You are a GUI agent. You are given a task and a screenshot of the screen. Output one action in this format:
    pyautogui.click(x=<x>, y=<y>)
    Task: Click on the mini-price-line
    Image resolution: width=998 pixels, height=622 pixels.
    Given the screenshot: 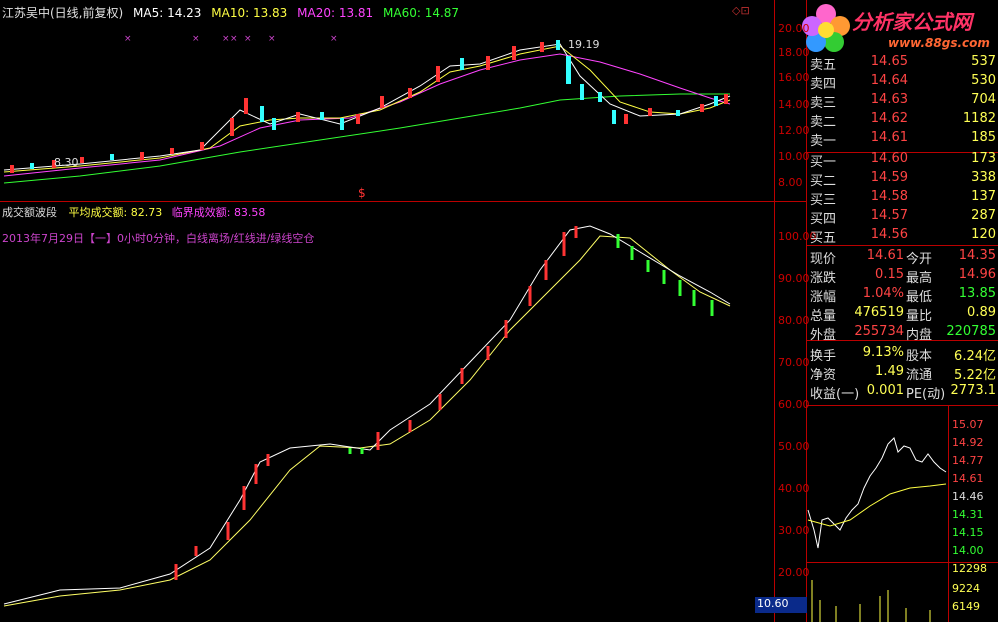 What is the action you would take?
    pyautogui.click(x=877, y=493)
    